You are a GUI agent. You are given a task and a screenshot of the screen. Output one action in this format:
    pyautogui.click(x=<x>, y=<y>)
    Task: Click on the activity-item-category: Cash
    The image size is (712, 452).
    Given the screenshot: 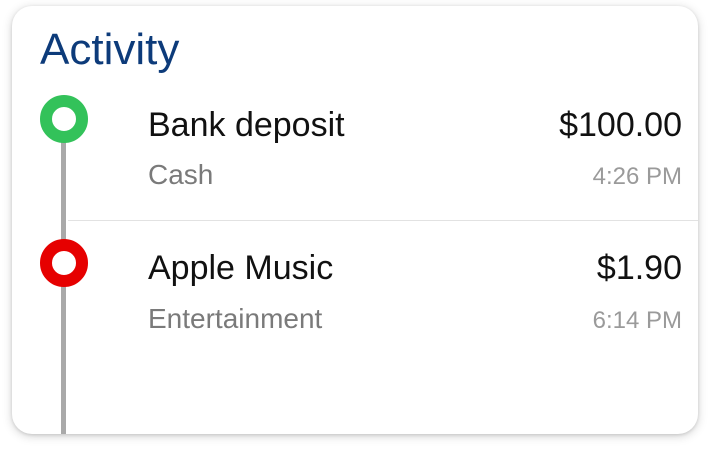 What is the action you would take?
    pyautogui.click(x=181, y=174)
    